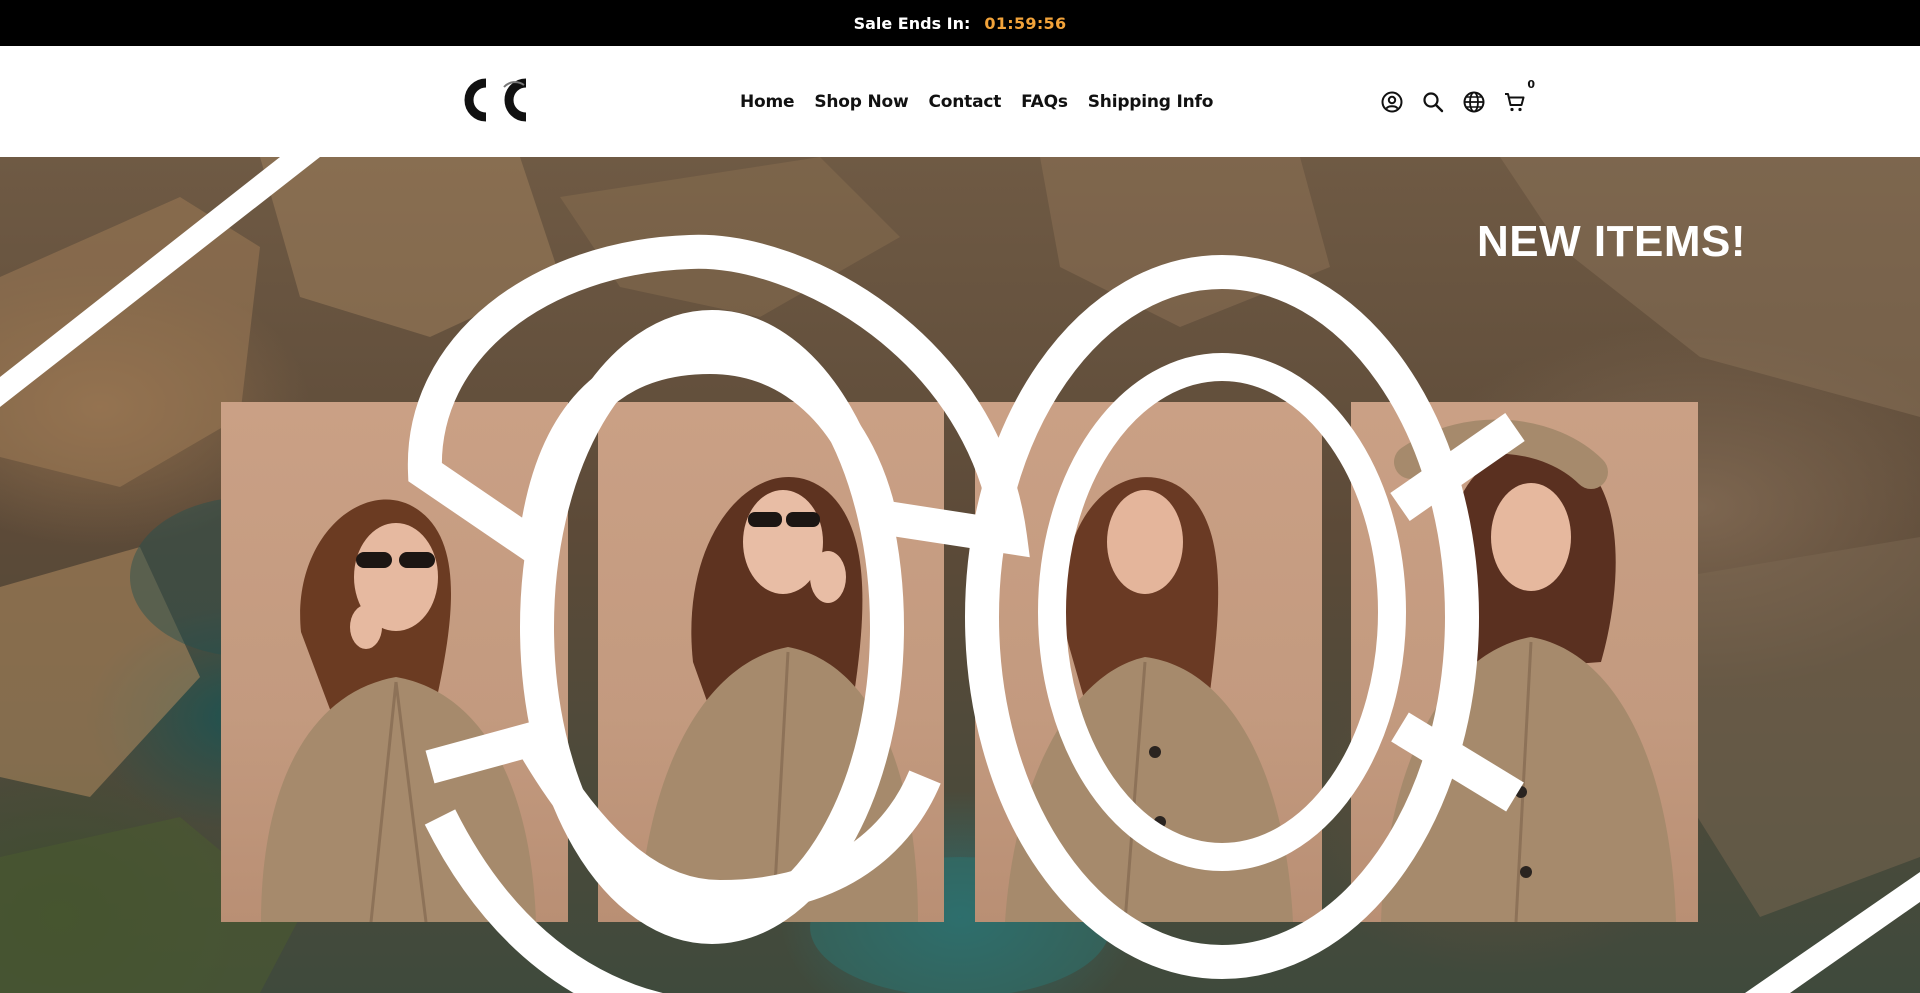  Describe the element at coordinates (1433, 102) in the screenshot. I see `search-icon` at that location.